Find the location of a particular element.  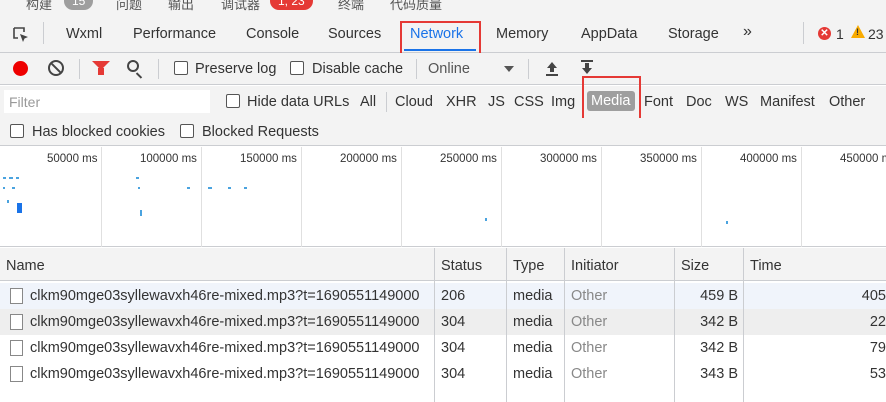

overview-tick-label: 300000 ms is located at coordinates (568, 159).